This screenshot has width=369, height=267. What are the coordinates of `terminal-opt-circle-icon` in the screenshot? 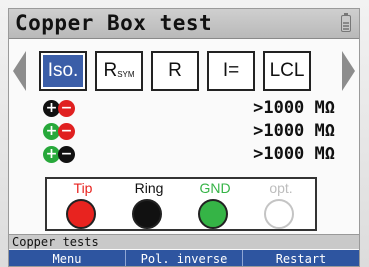 It's located at (279, 214).